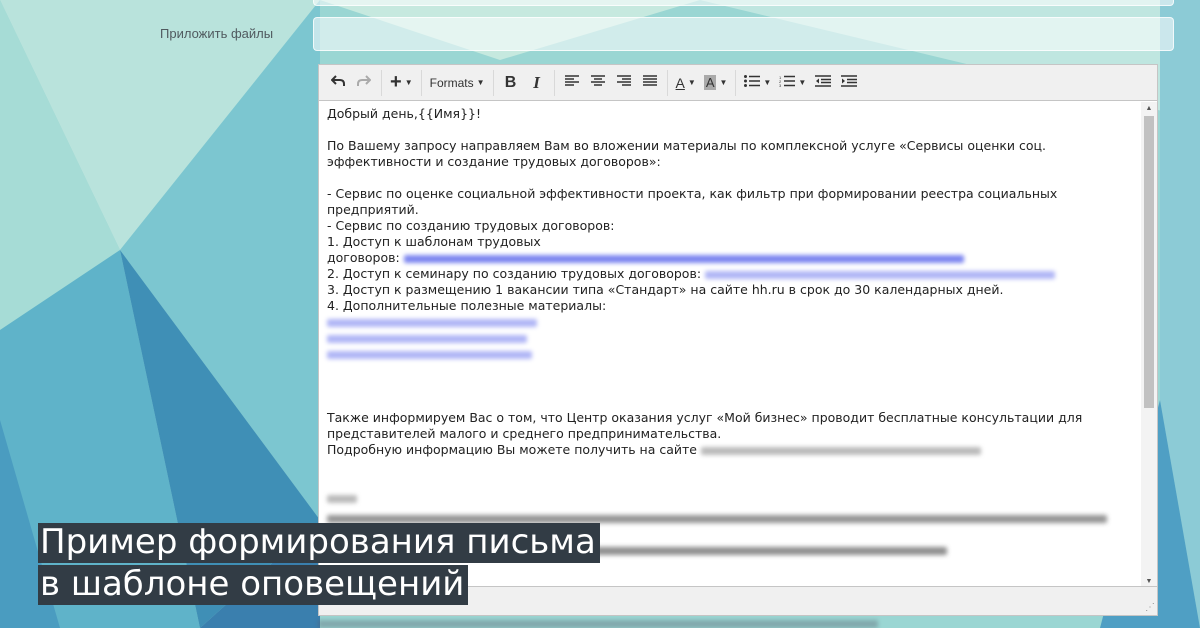 The height and width of the screenshot is (628, 1200). Describe the element at coordinates (253, 585) in the screenshot. I see `caption-line-2: в шаблоне оповещений` at that location.